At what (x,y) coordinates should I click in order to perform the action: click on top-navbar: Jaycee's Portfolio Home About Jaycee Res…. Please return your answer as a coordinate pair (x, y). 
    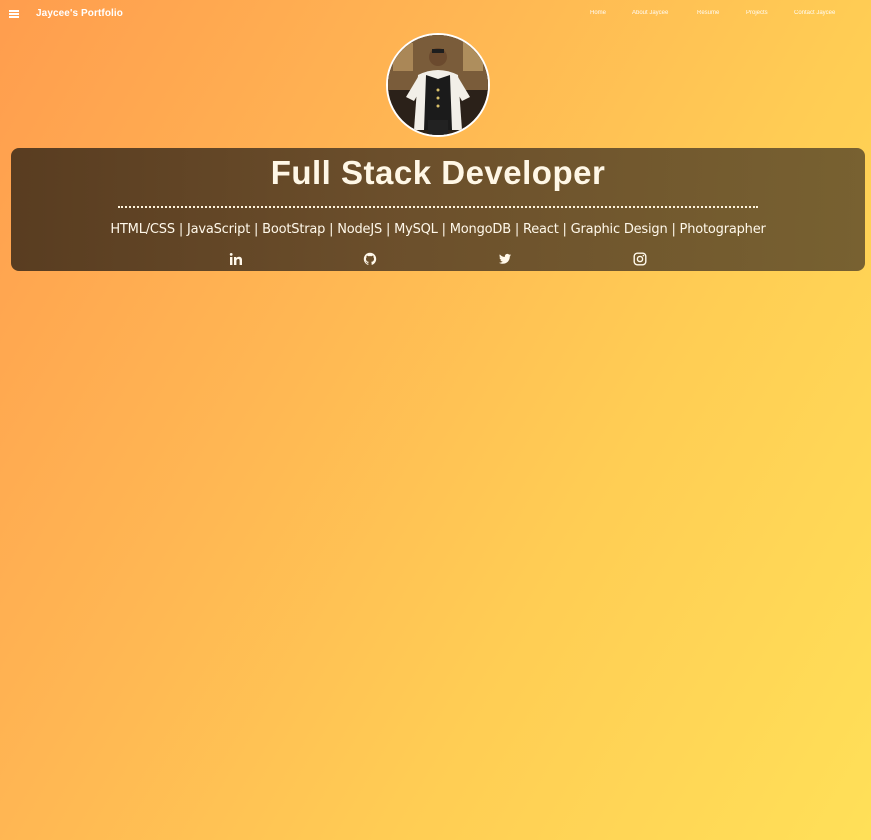
    Looking at the image, I should click on (435, 14).